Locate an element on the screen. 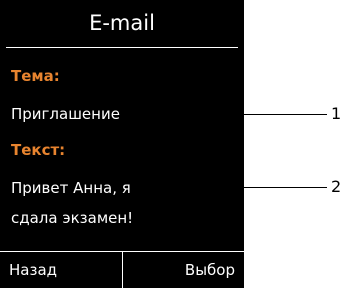  softkey-divider is located at coordinates (122, 270).